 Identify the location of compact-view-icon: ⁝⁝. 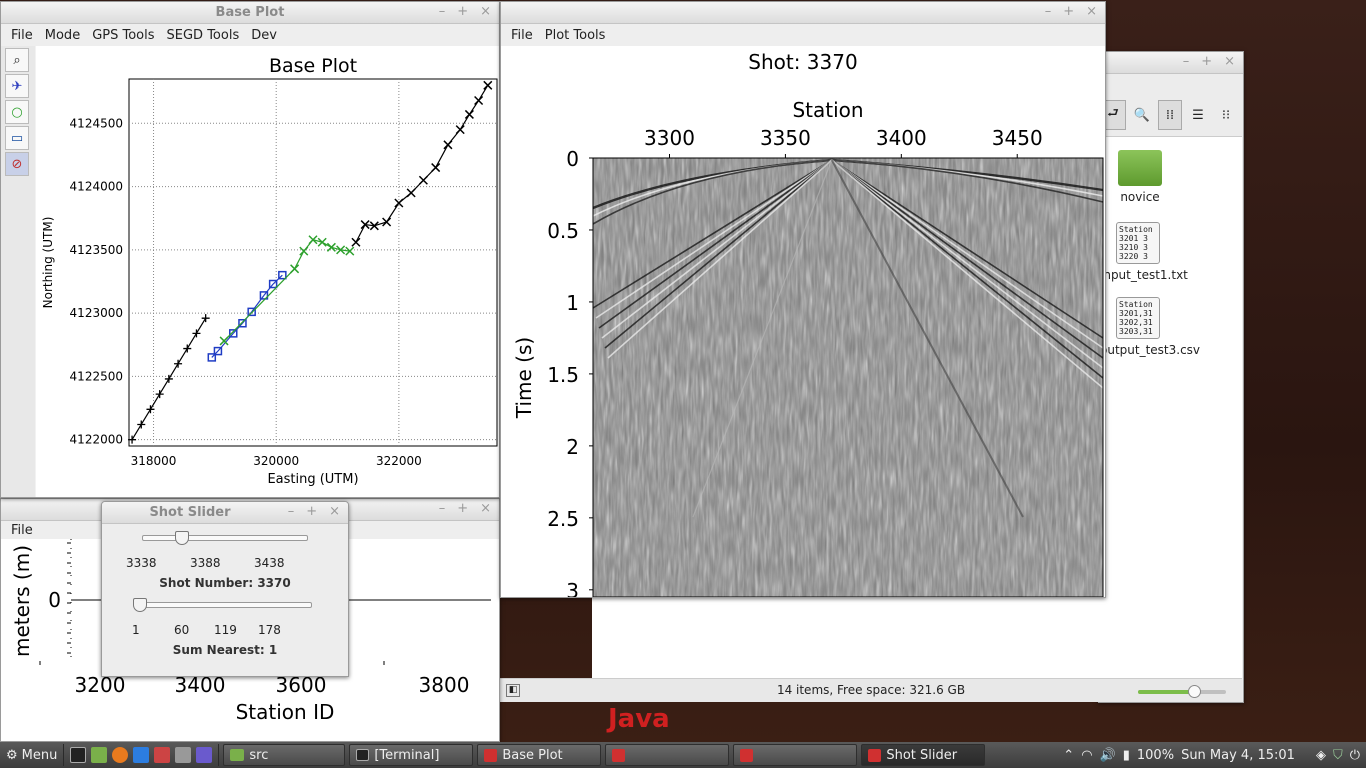
(1226, 115).